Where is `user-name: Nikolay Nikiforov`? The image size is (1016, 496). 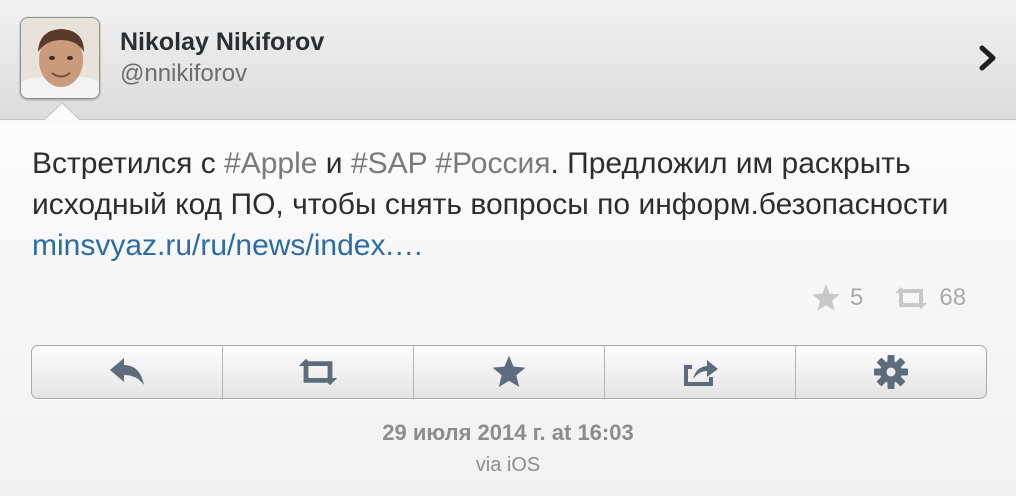
user-name: Nikolay Nikiforov is located at coordinates (222, 42).